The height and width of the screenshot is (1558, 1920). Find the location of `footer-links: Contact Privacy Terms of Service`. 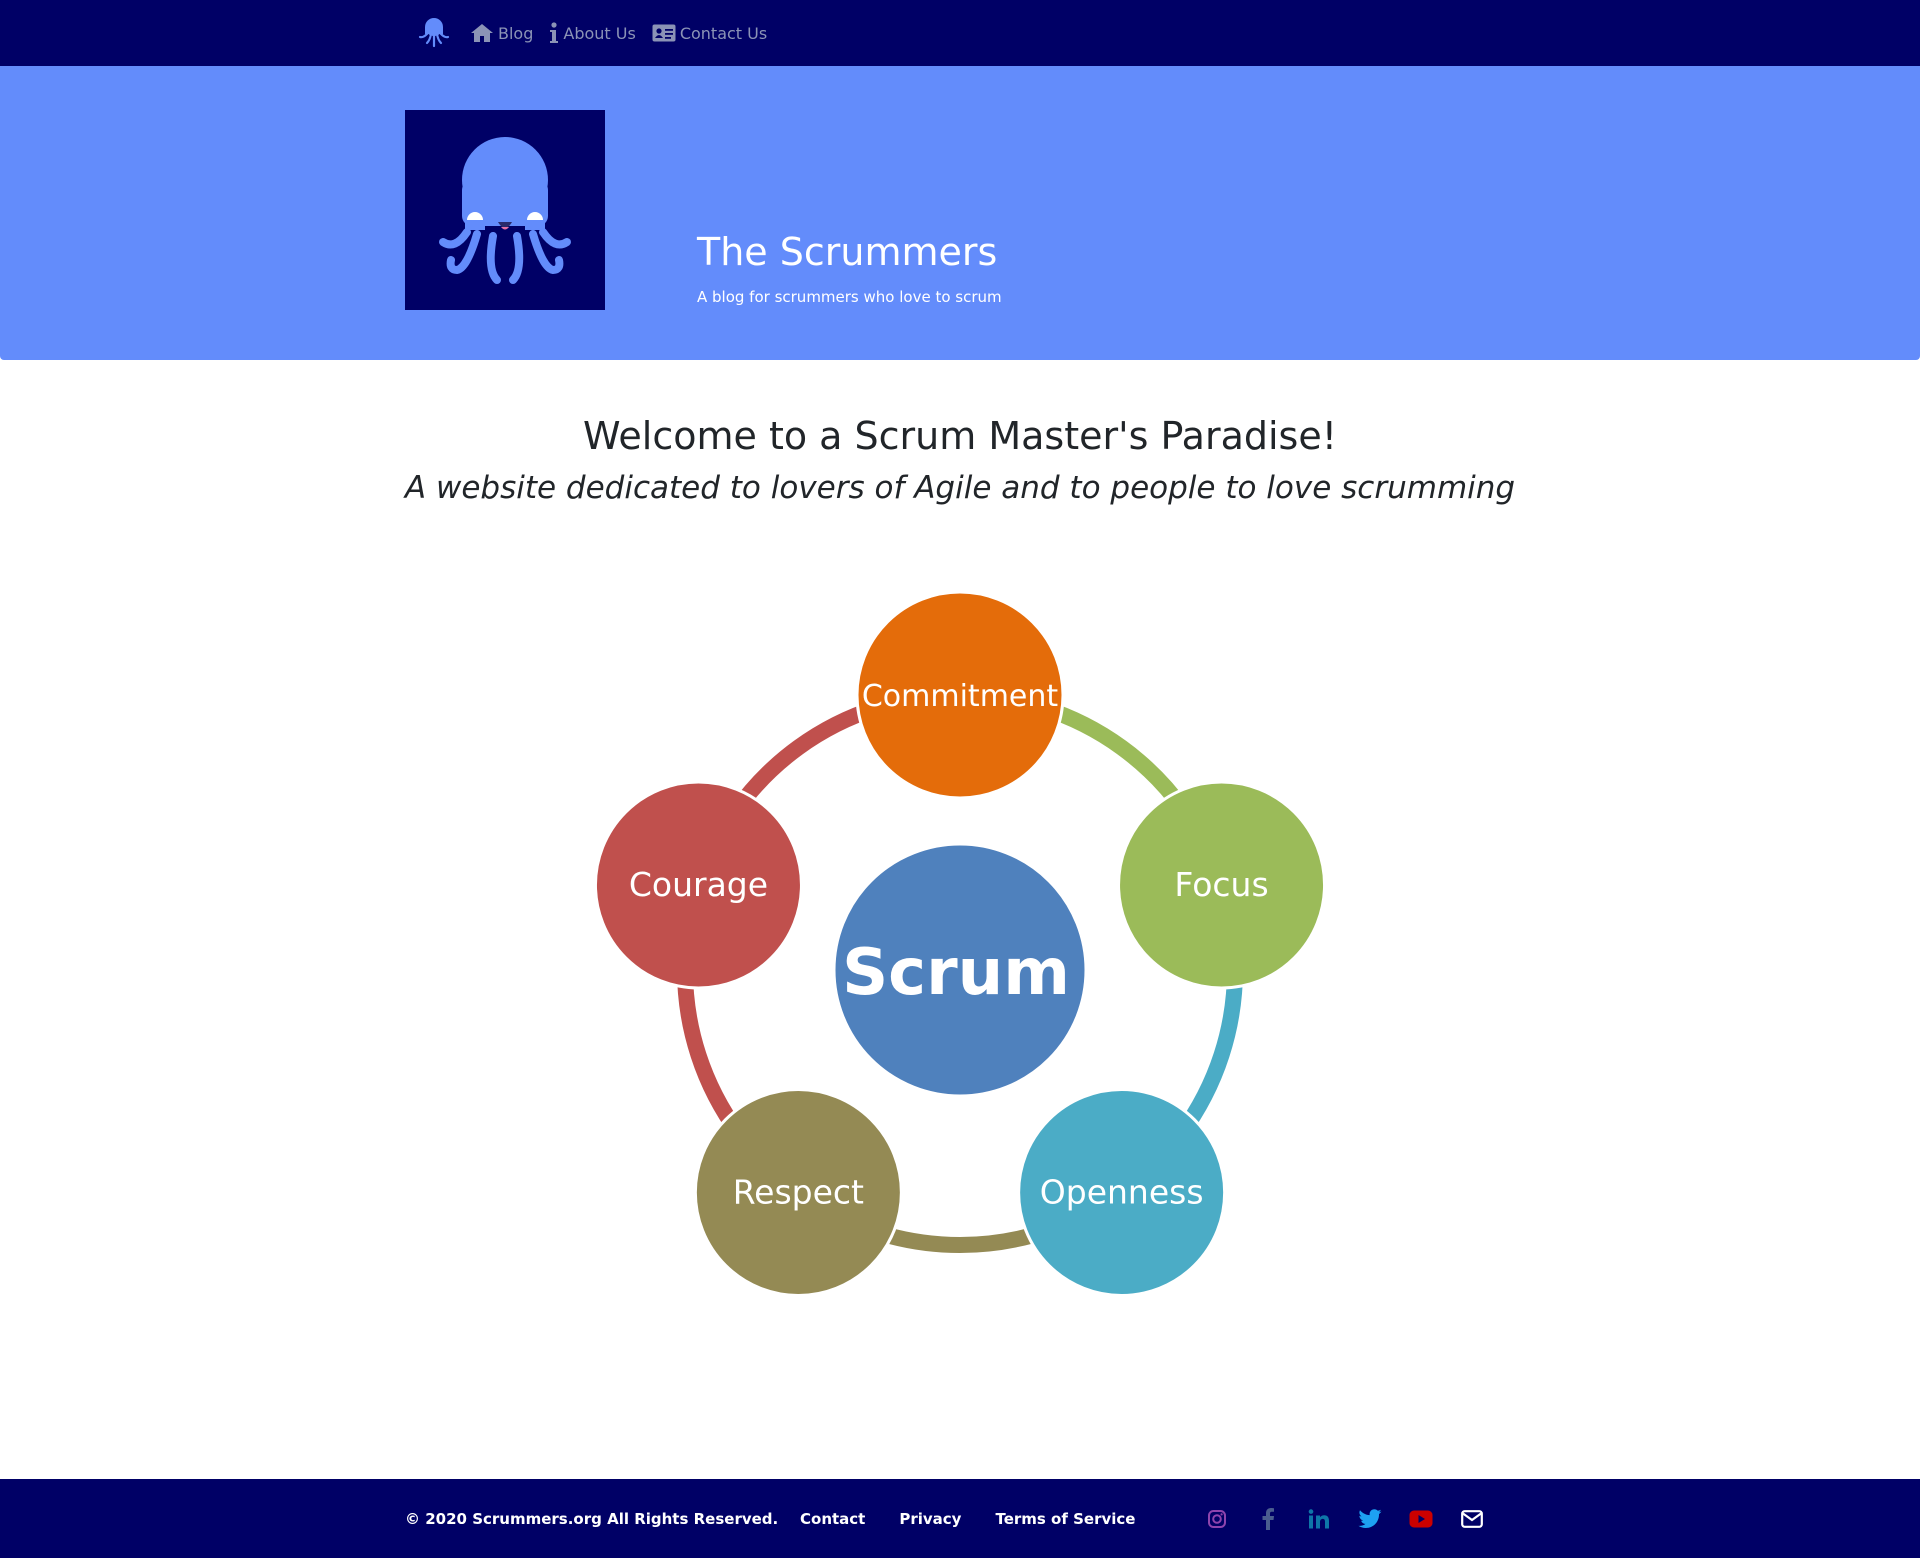

footer-links: Contact Privacy Terms of Service is located at coordinates (984, 1518).